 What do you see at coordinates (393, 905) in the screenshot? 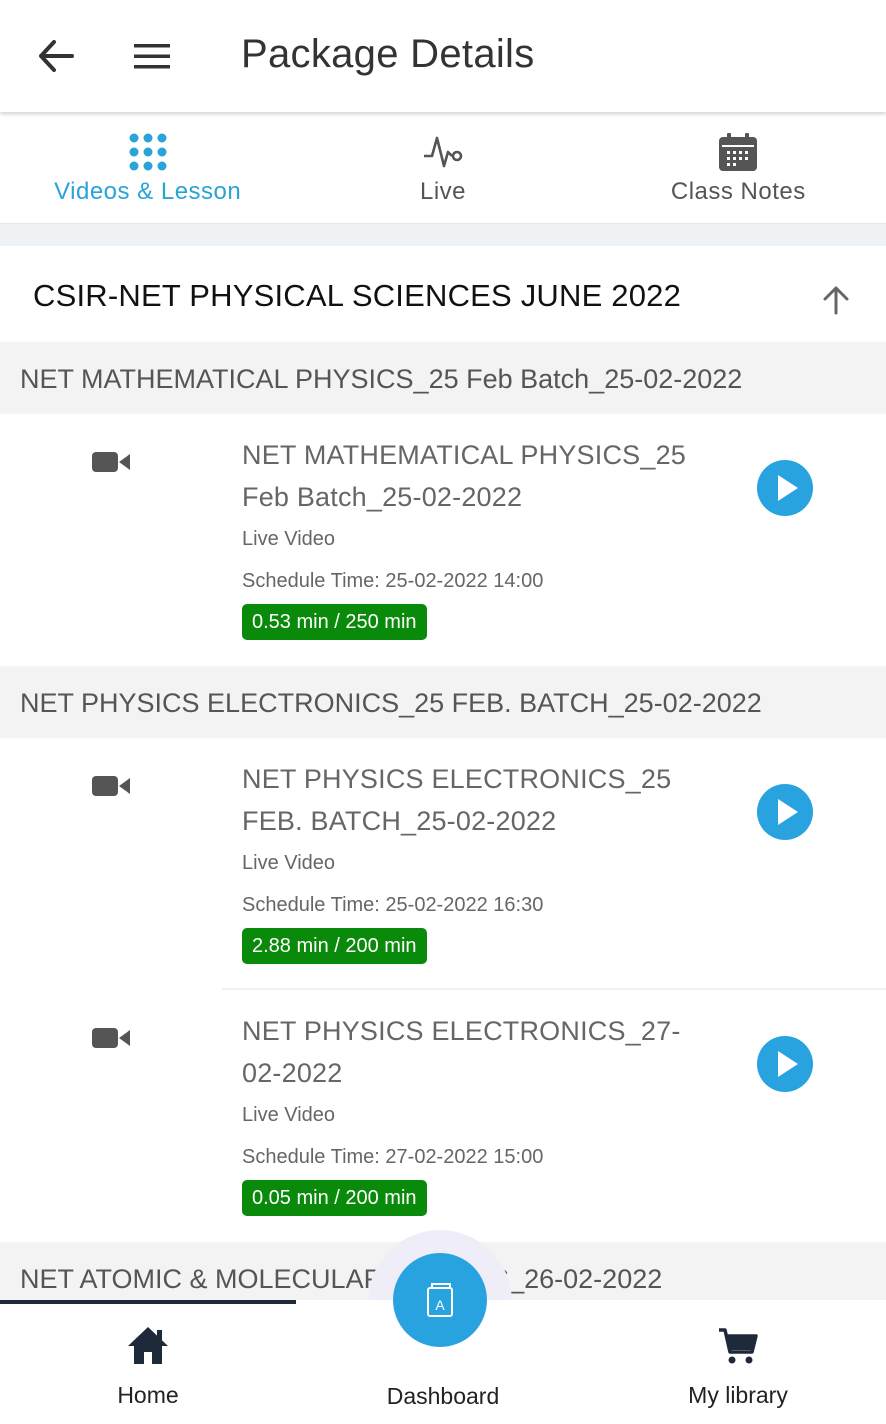
I see `lesson-schedule: Schedule Time: 25-02-2022 16:30` at bounding box center [393, 905].